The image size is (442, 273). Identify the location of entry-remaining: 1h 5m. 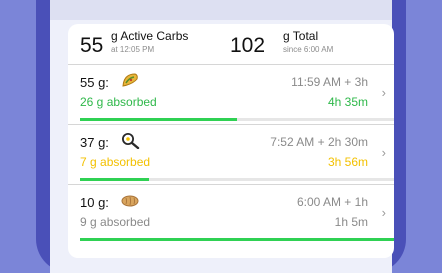
(351, 222).